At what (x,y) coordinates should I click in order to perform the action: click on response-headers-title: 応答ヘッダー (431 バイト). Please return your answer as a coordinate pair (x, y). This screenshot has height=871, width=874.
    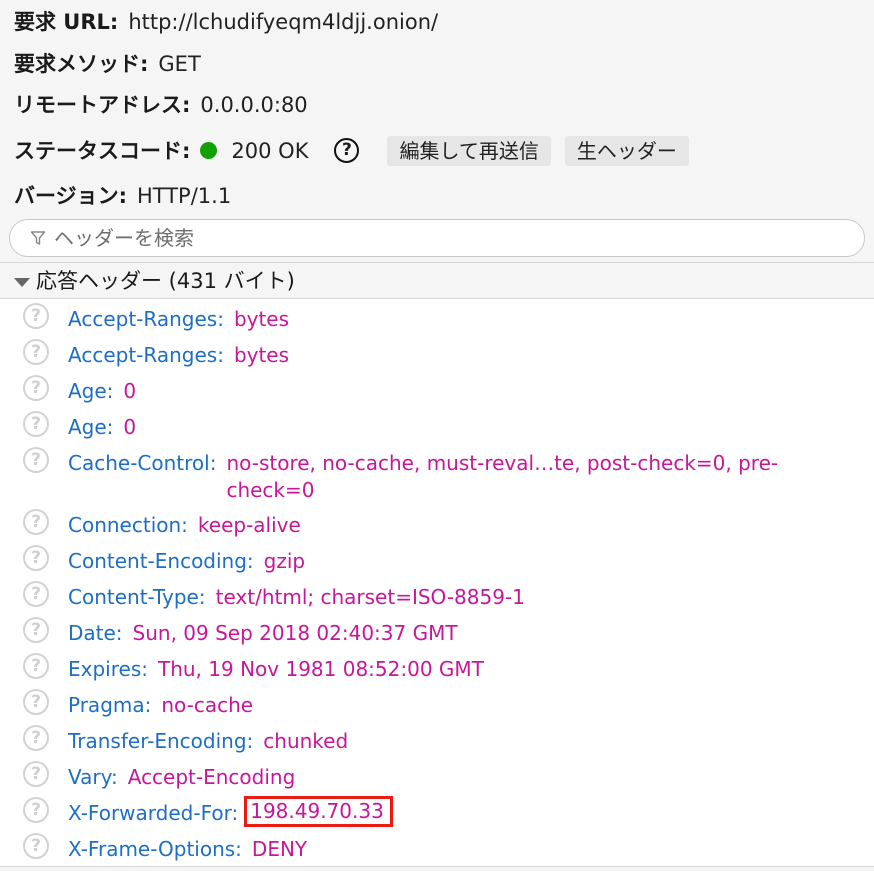
    Looking at the image, I should click on (165, 281).